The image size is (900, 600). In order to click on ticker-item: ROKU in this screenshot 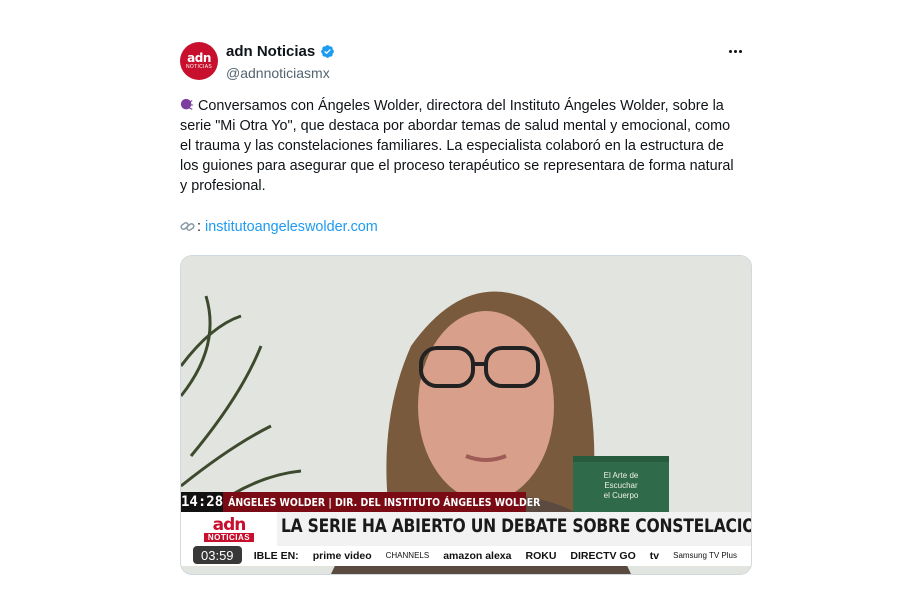, I will do `click(541, 556)`.